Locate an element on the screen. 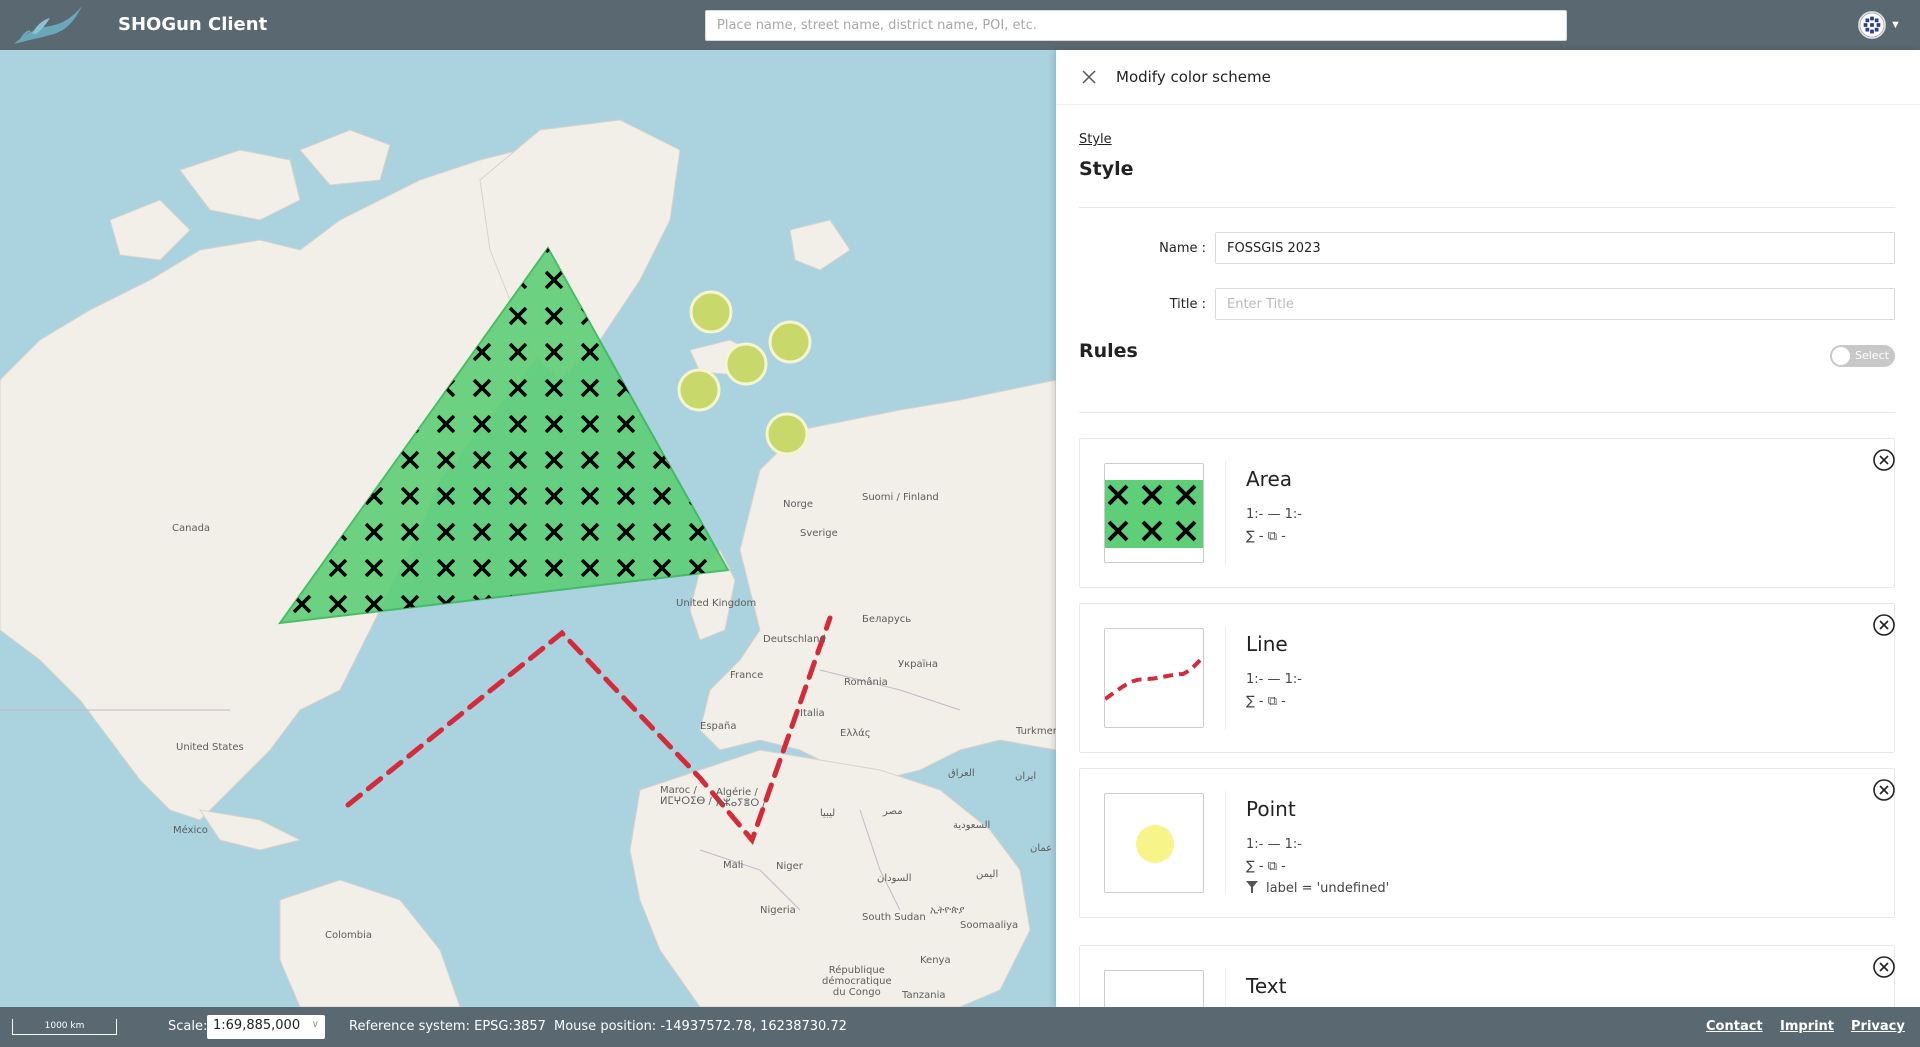 The width and height of the screenshot is (1920, 1047). close-icon is located at coordinates (1089, 77).